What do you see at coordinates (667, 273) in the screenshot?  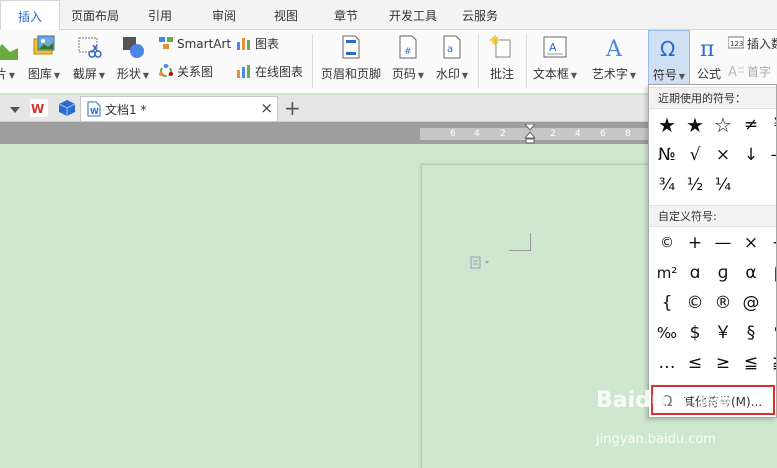 I see `symbol-cell: m²` at bounding box center [667, 273].